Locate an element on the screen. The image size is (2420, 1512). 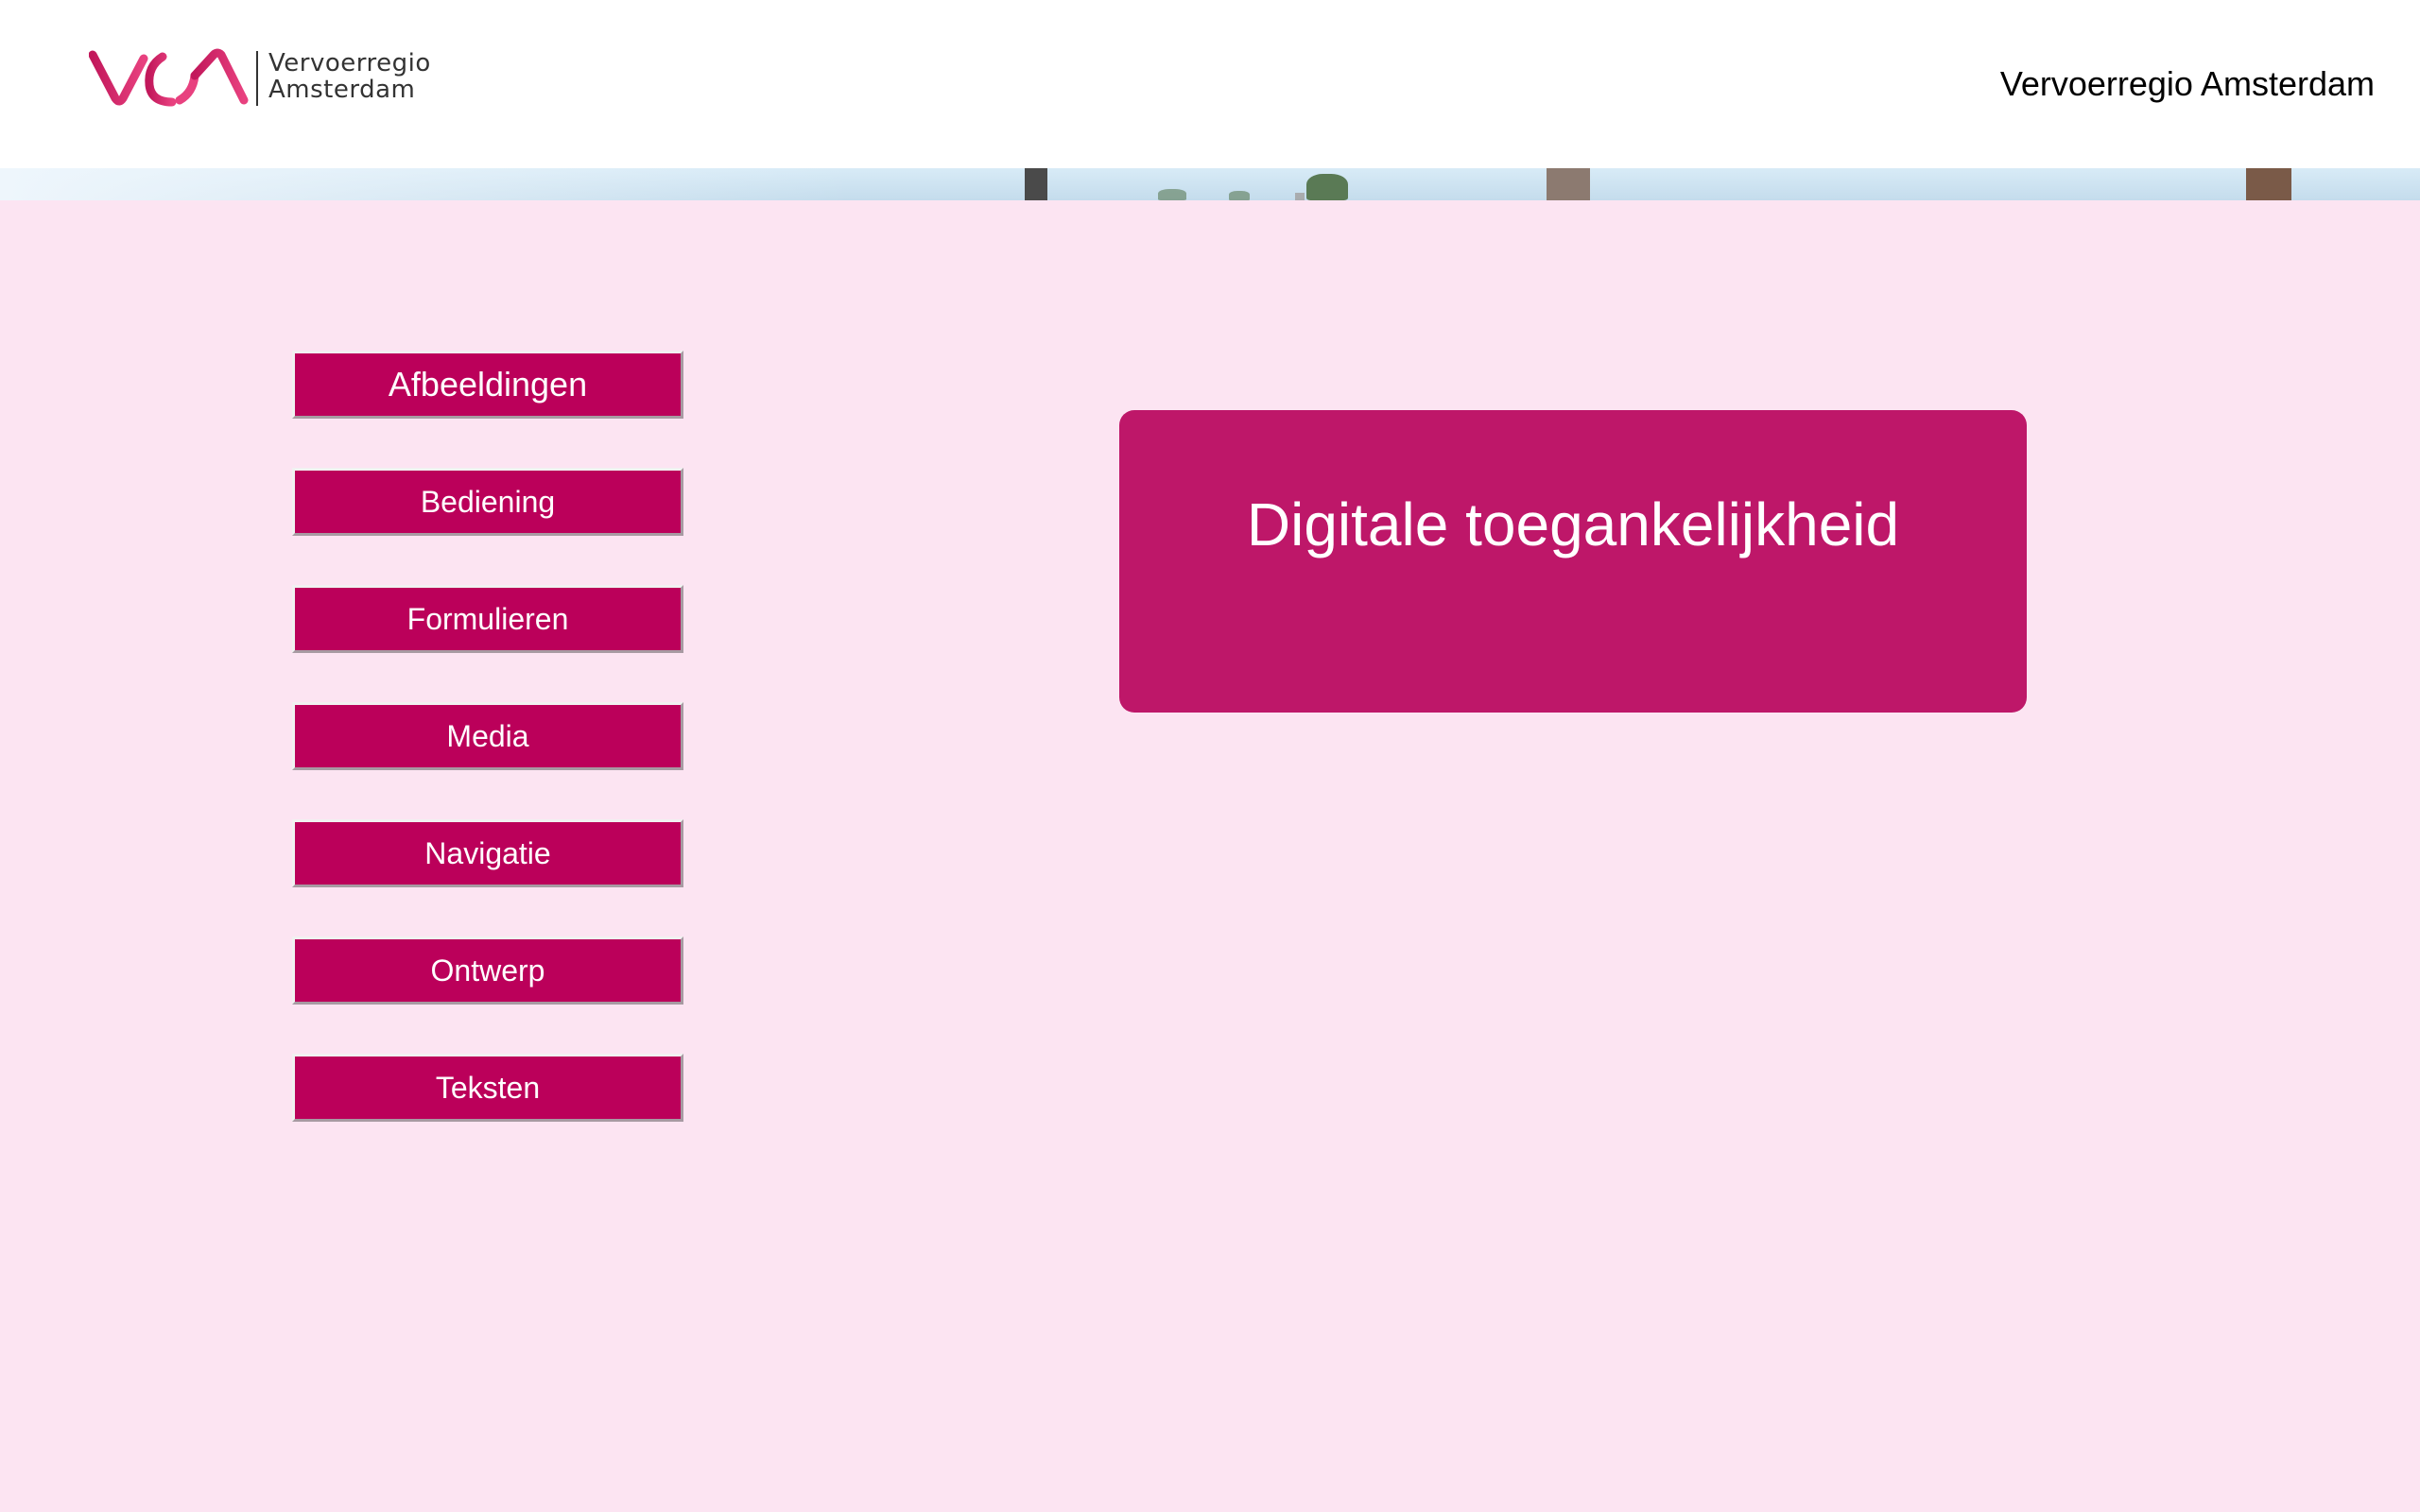
header-title: Vervoerregio Amsterdam is located at coordinates (2187, 83).